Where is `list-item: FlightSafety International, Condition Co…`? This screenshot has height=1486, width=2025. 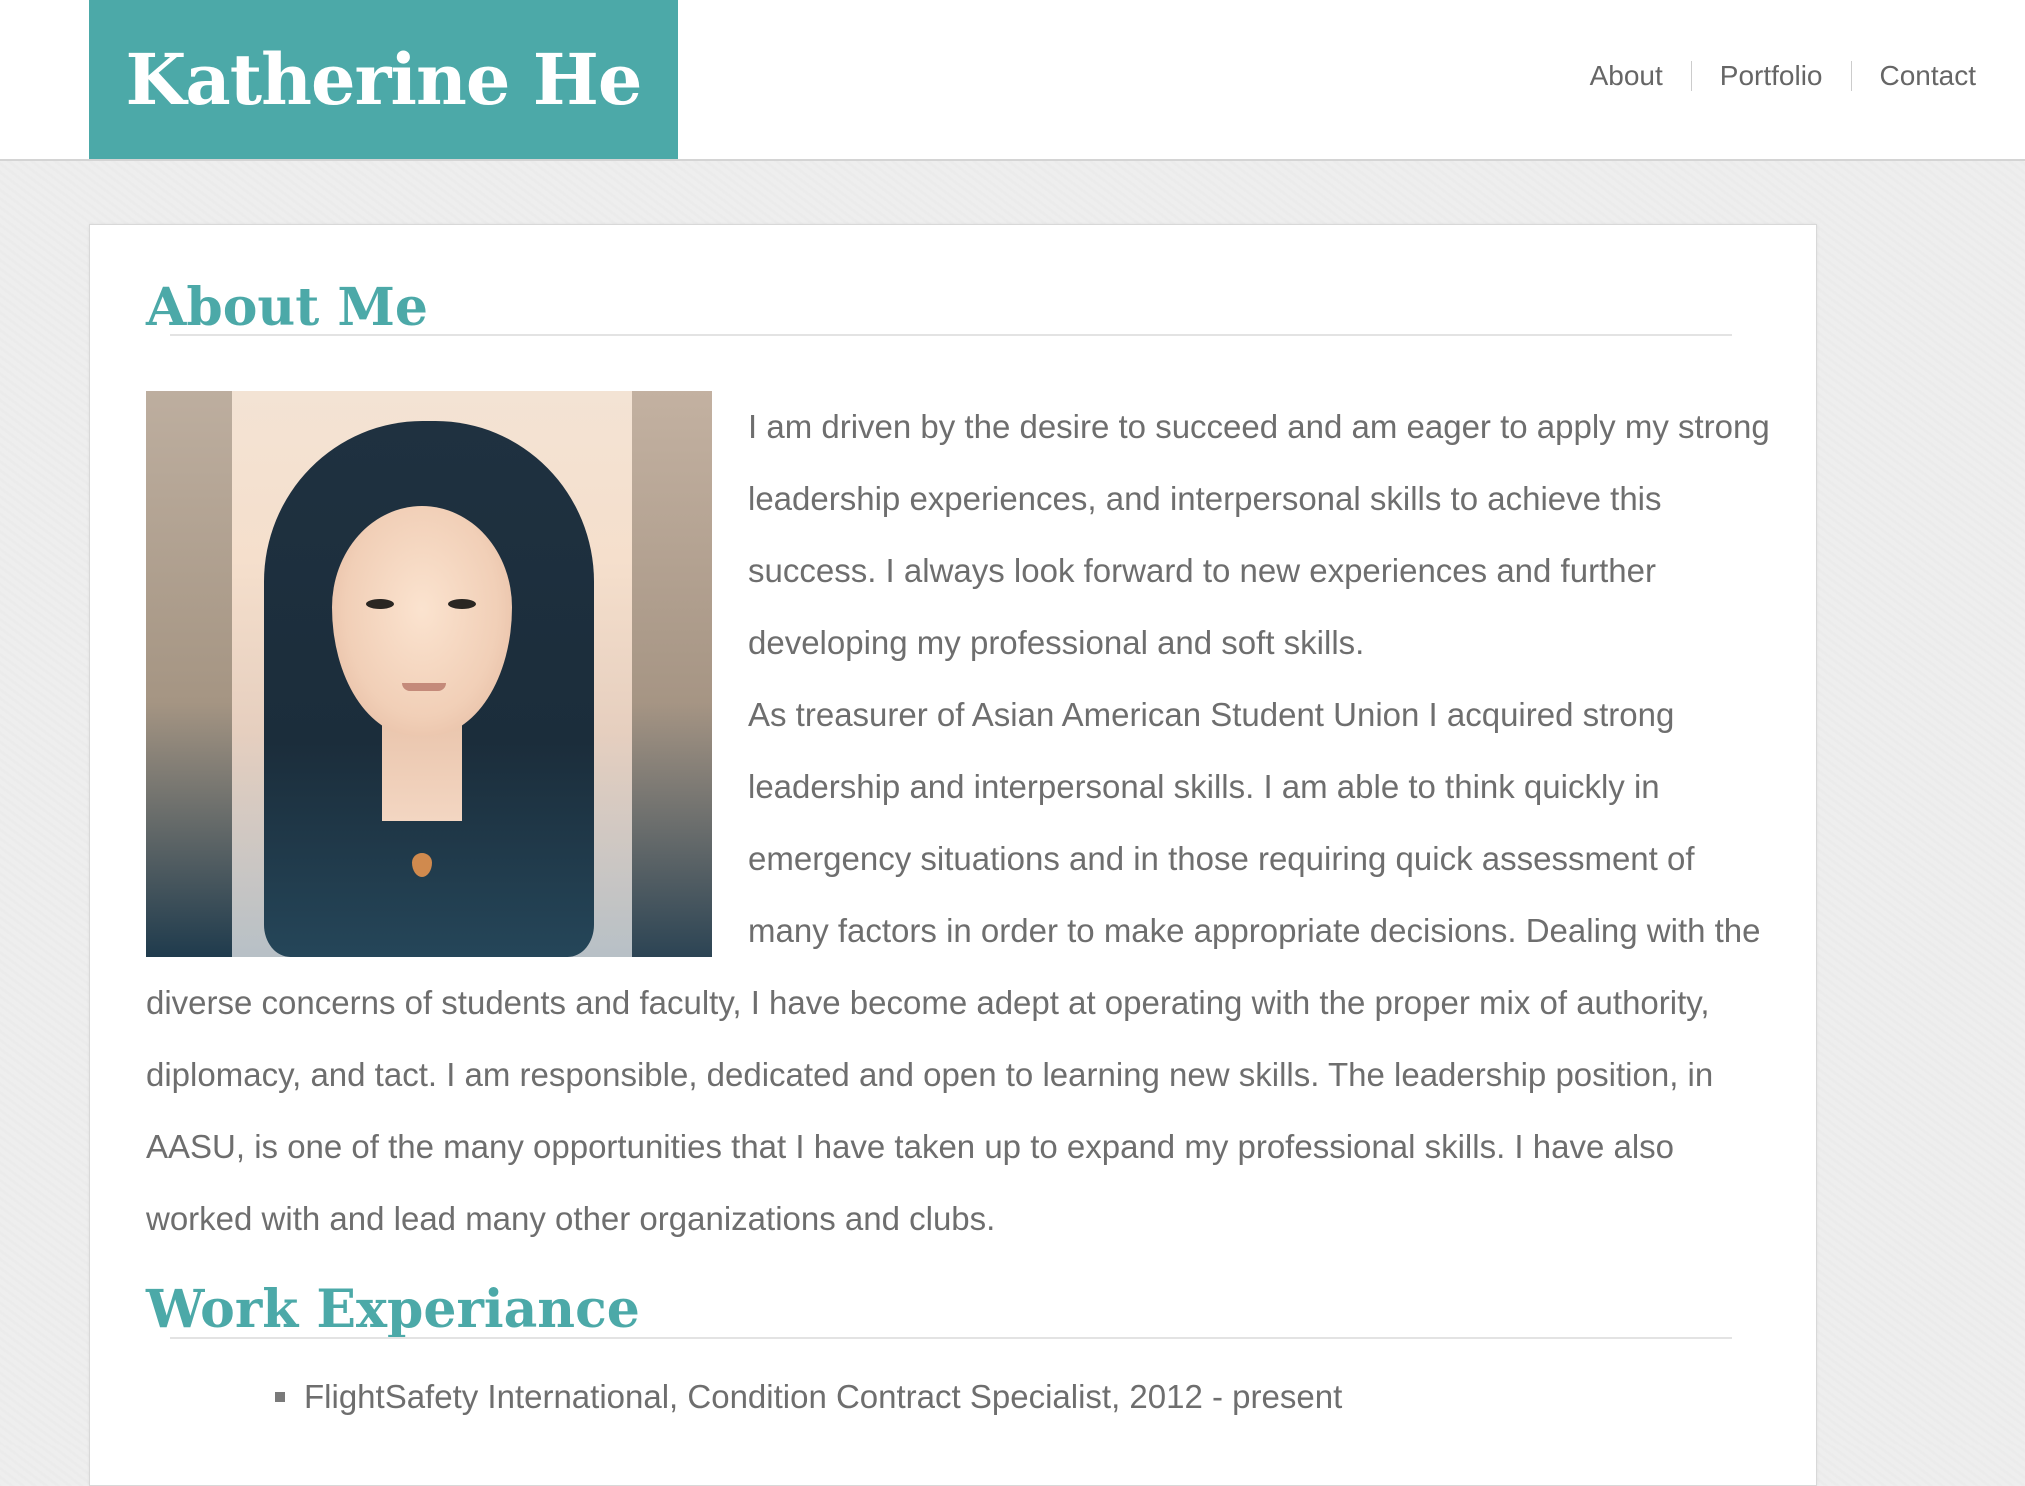
list-item: FlightSafety International, Condition Co… is located at coordinates (808, 1397).